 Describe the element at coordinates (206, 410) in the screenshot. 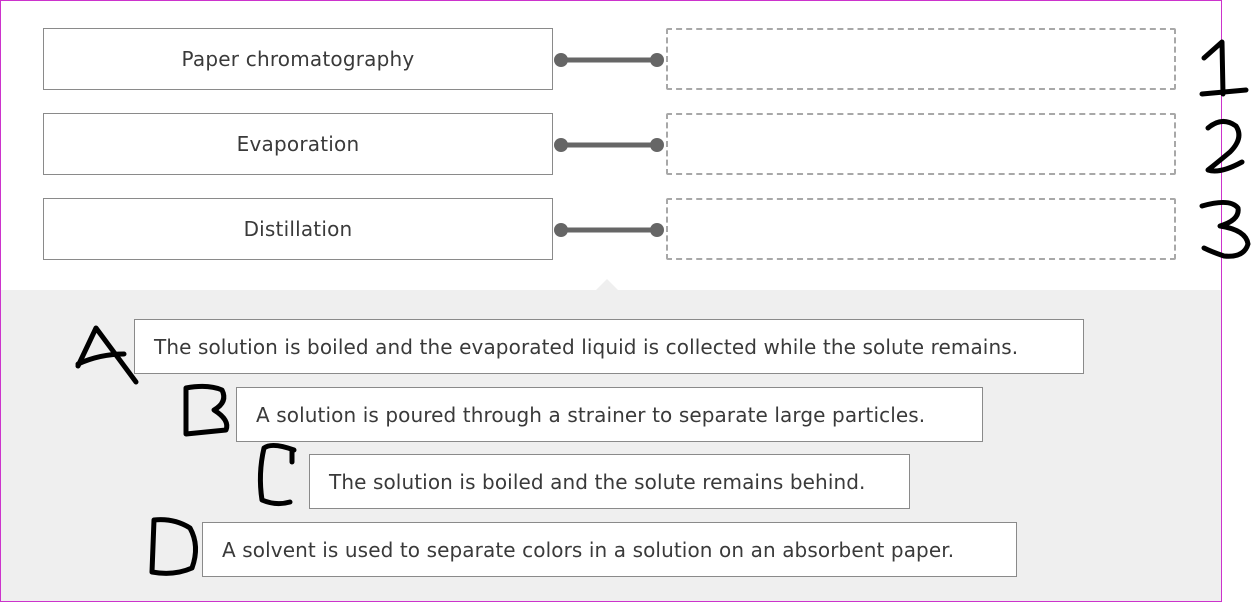

I see `handwritten-letter-b` at that location.